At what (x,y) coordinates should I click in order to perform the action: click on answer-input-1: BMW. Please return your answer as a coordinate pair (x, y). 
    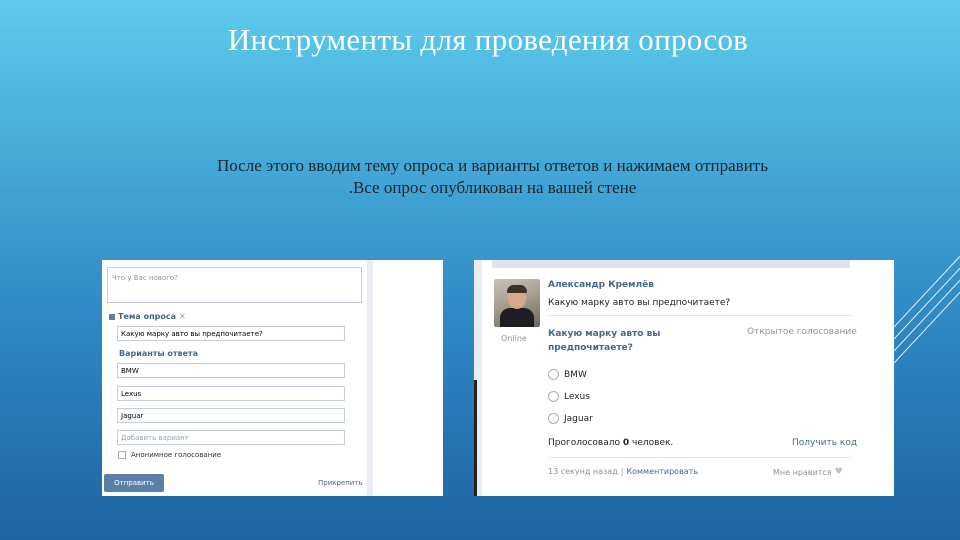
    Looking at the image, I should click on (231, 370).